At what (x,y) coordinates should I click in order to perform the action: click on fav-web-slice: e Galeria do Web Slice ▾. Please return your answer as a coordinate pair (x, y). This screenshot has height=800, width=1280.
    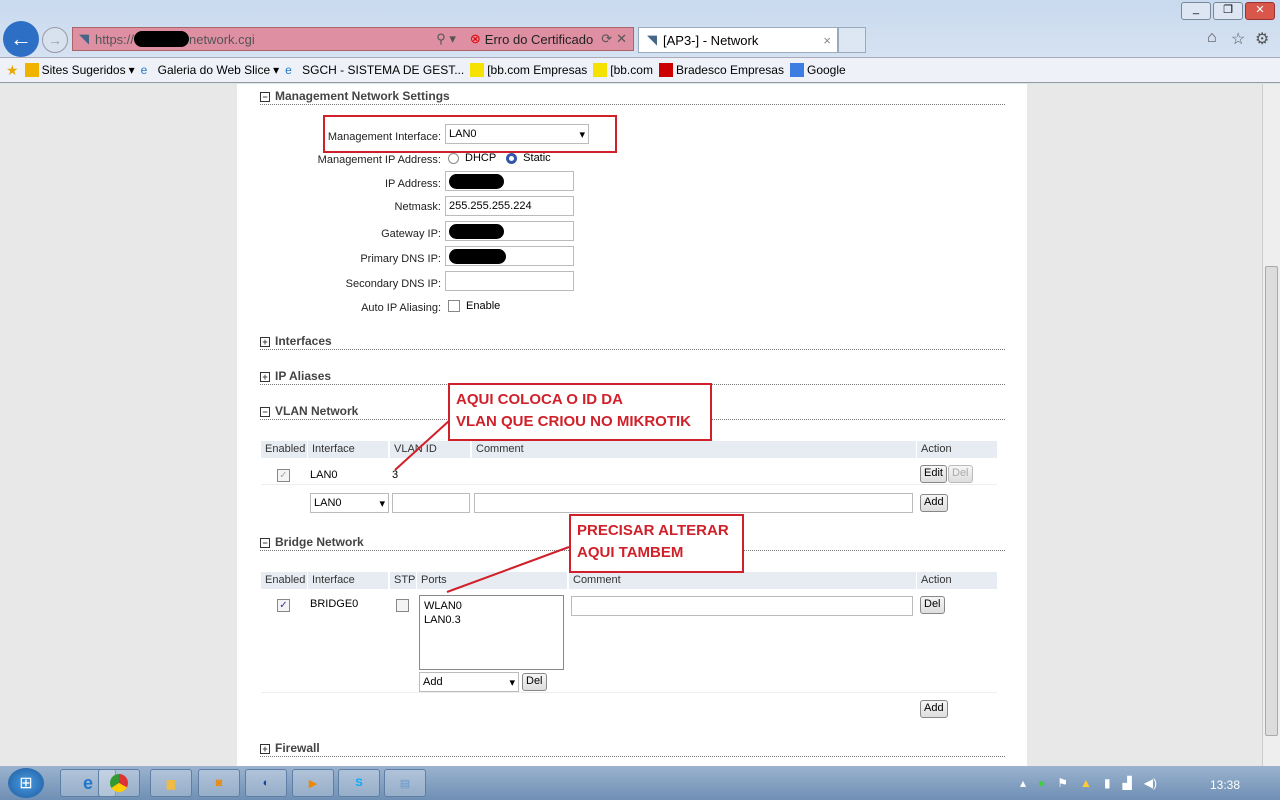
    Looking at the image, I should click on (210, 70).